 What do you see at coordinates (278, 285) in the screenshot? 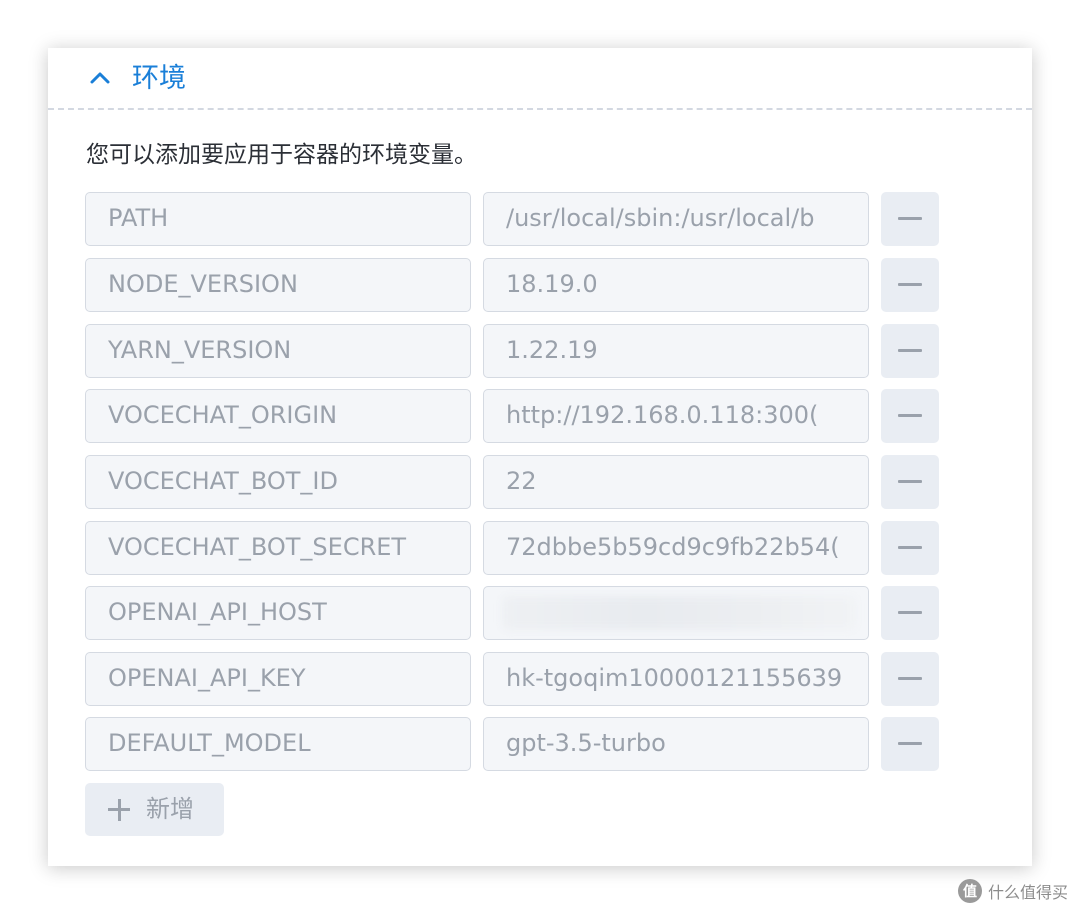
I see `env-name-input: NODE_VERSION` at bounding box center [278, 285].